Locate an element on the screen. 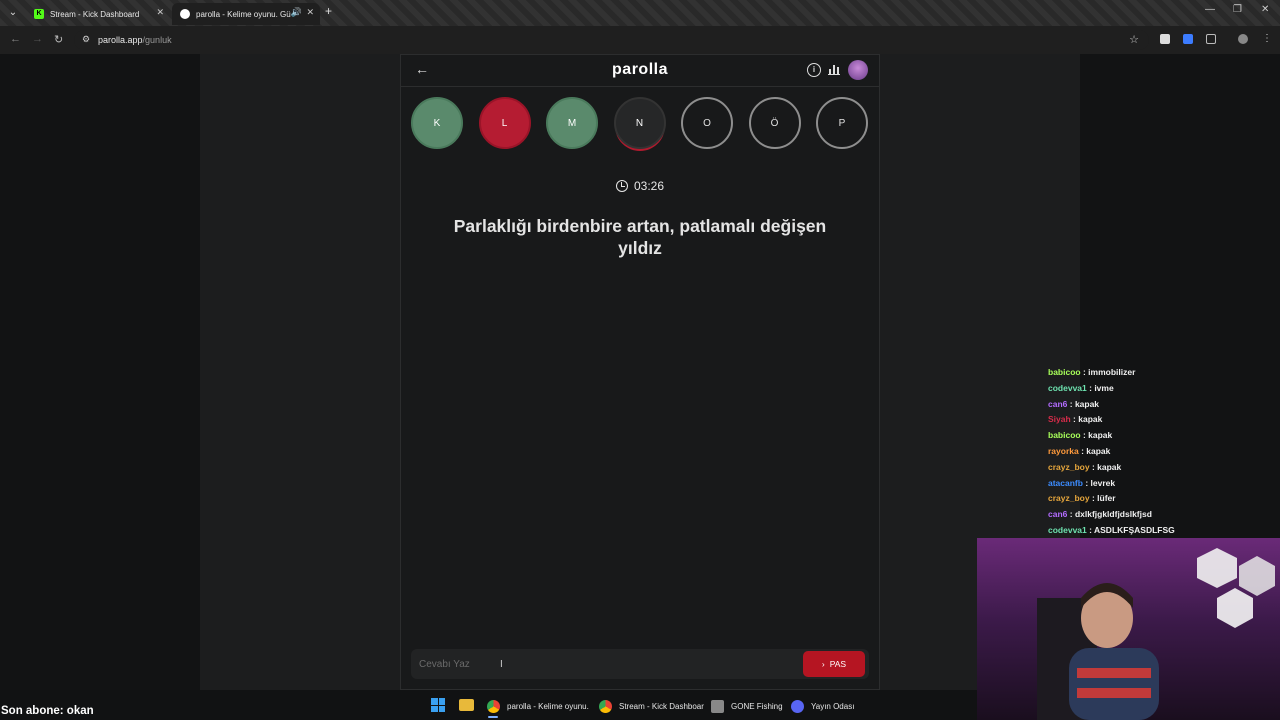 The width and height of the screenshot is (1280, 720). tab-title: parolla - Kelime oyunu. Gü is located at coordinates (243, 14).